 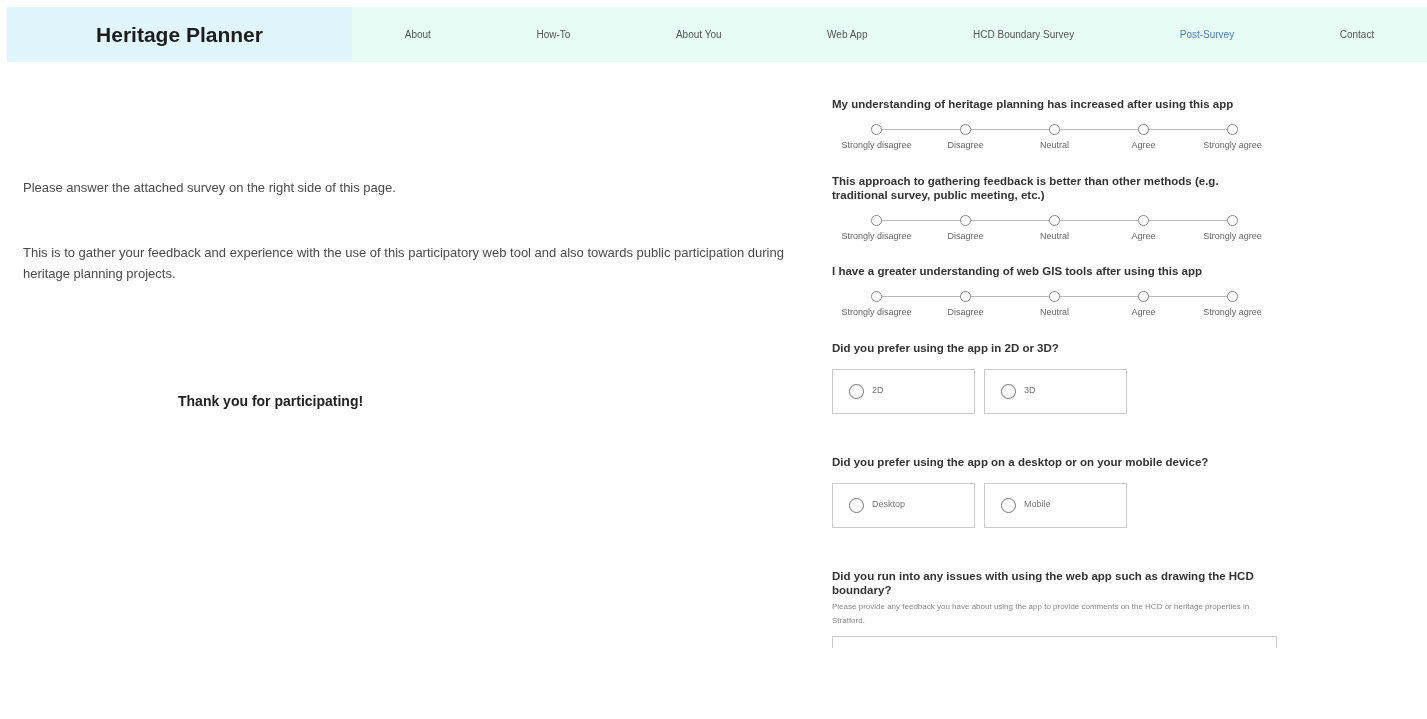 I want to click on question-title: My understanding of heritage planning has increased after using this app, so click(x=1033, y=104).